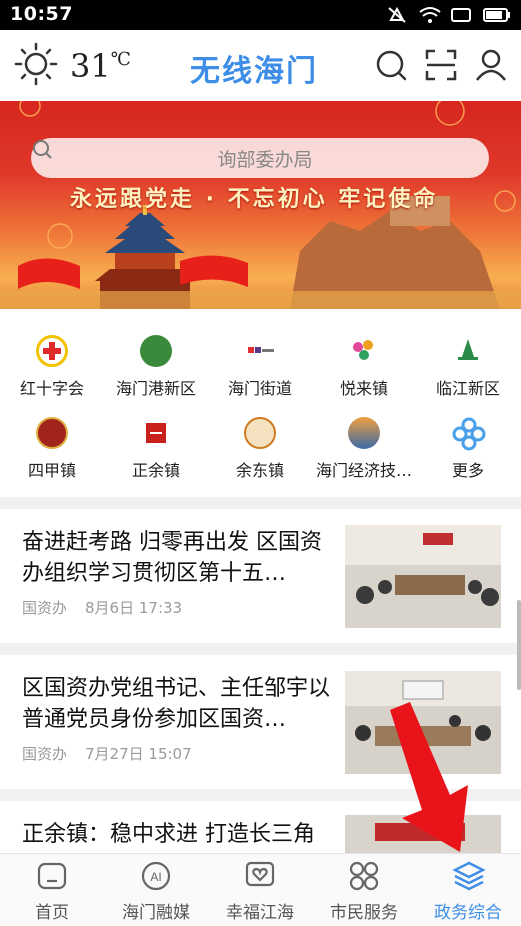  I want to click on ai-media-icon: AI, so click(156, 876).